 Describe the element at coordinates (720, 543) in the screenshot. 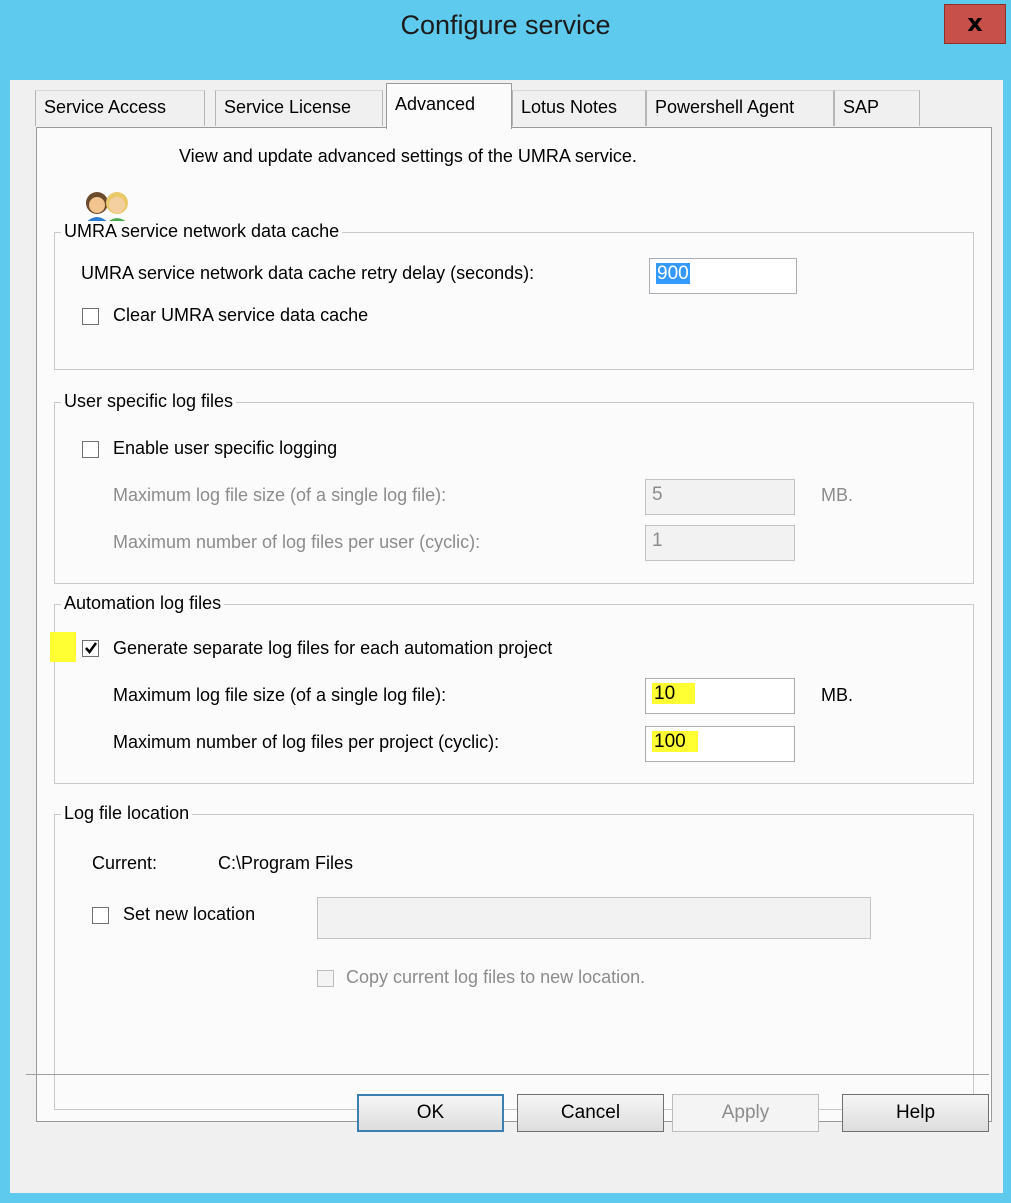

I see `user-max-count-input: 1` at that location.